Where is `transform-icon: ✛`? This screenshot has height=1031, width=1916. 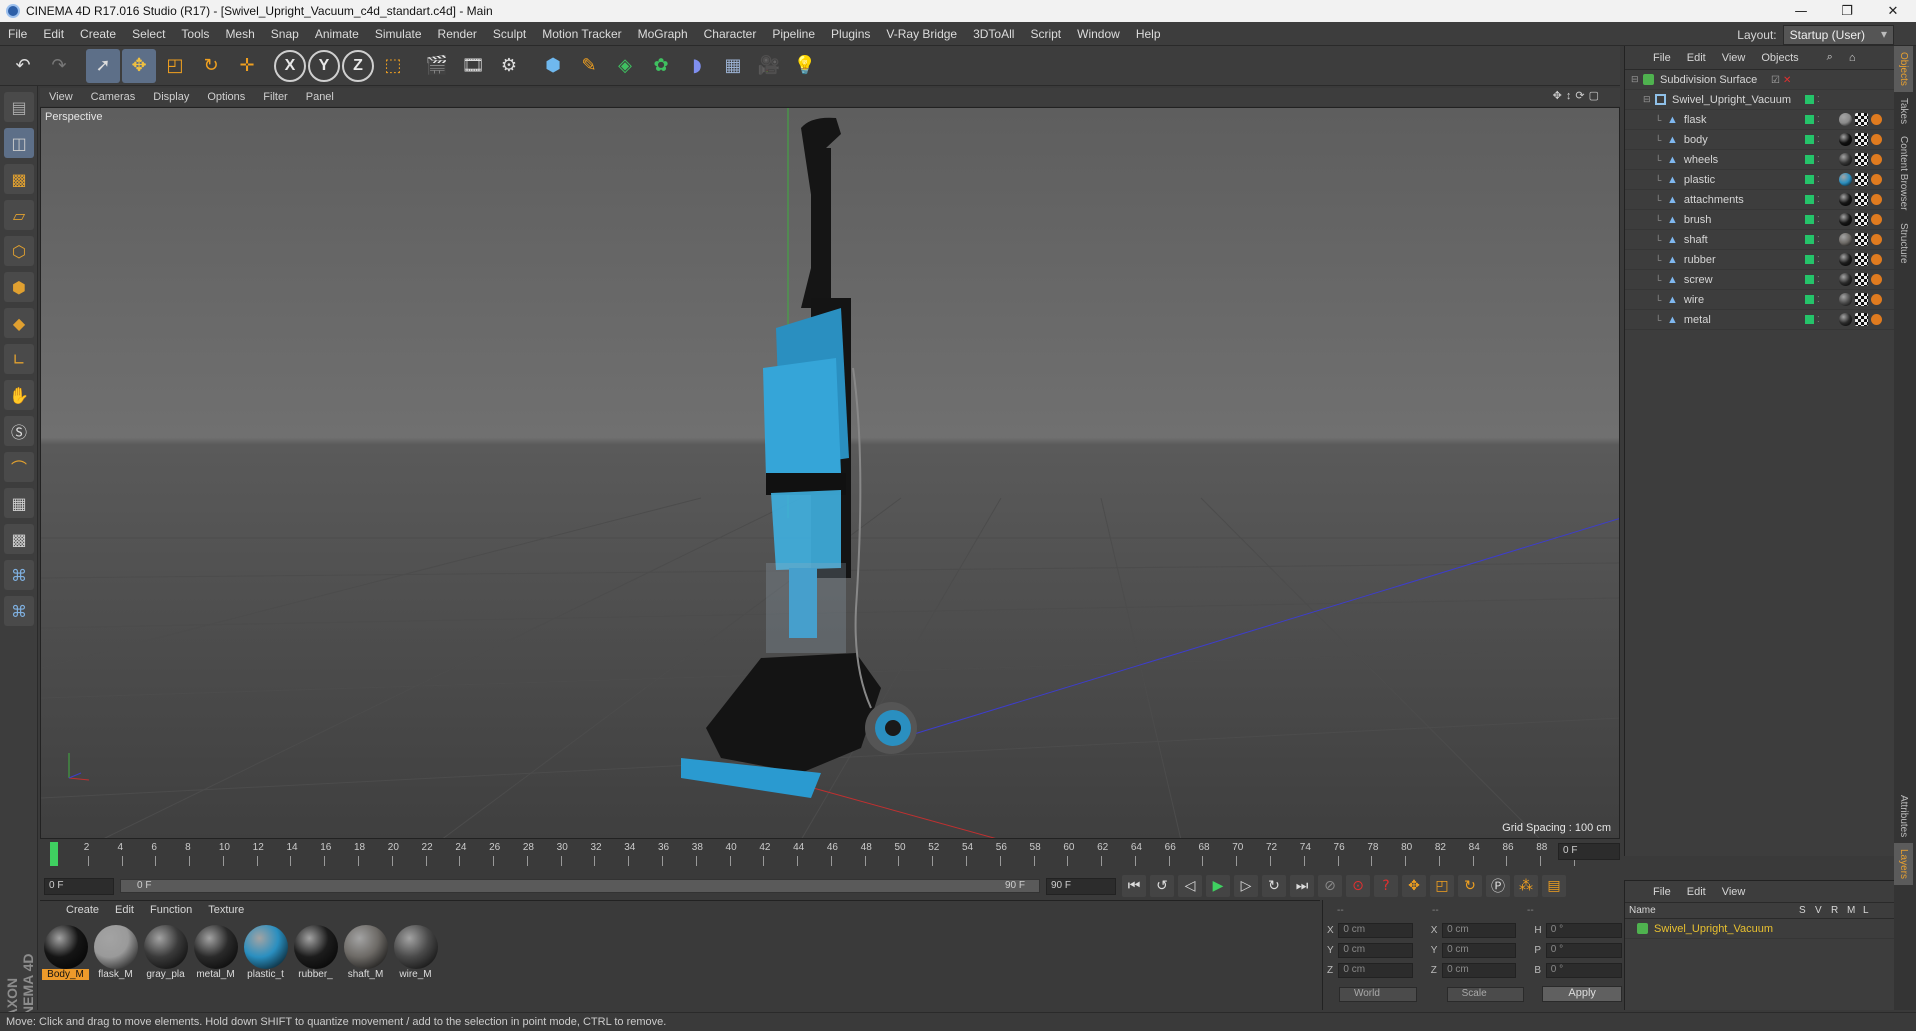
transform-icon: ✛ is located at coordinates (247, 66).